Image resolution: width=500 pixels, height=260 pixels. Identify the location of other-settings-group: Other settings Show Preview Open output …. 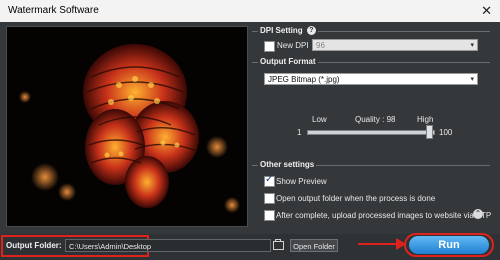
(372, 193).